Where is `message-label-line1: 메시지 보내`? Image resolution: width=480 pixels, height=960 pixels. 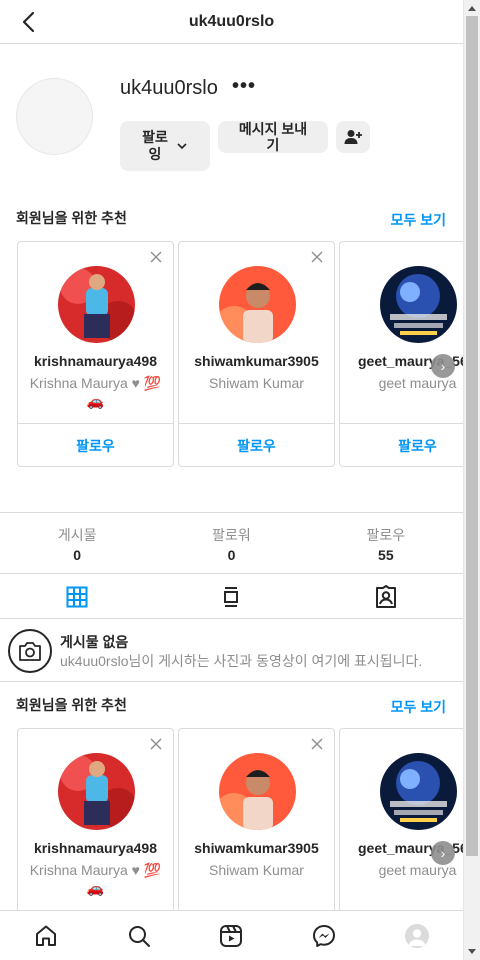
message-label-line1: 메시지 보내 is located at coordinates (273, 129).